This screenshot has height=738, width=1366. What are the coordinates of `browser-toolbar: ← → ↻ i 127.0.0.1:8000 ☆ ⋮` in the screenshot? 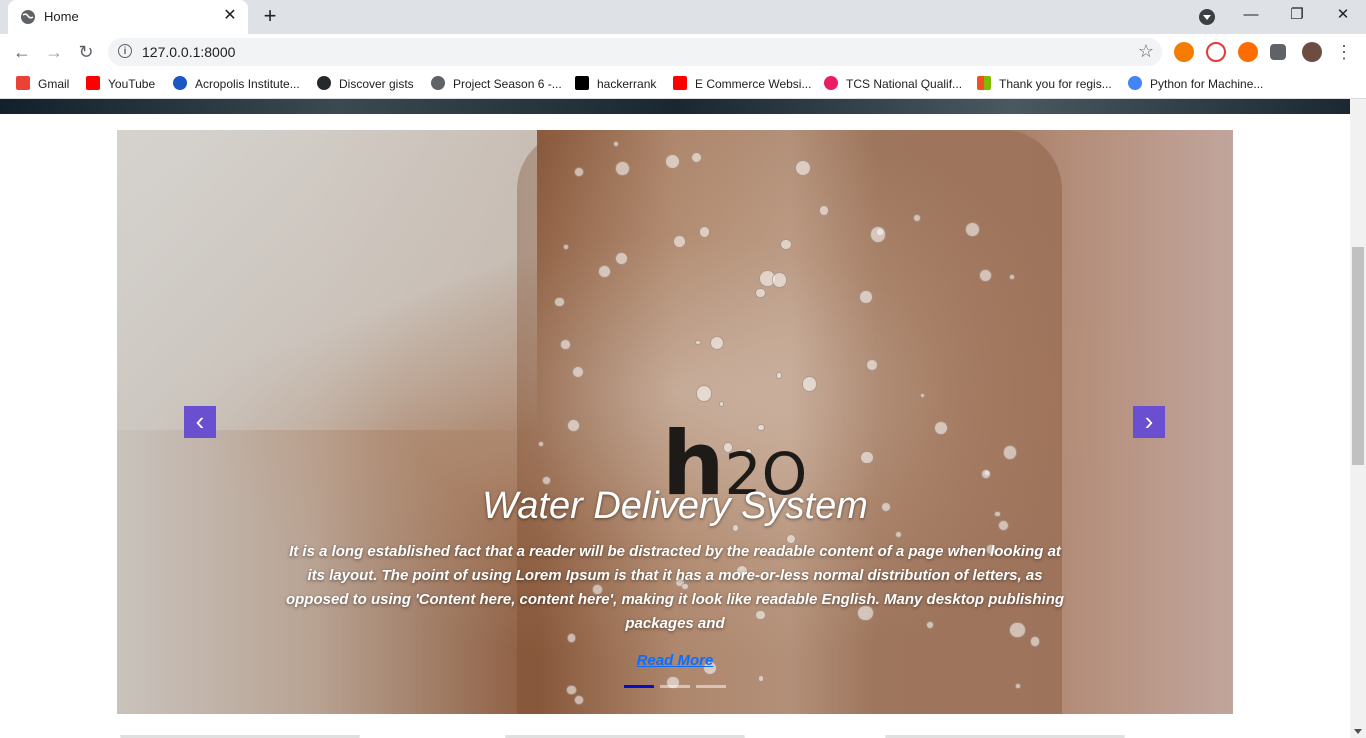 It's located at (683, 52).